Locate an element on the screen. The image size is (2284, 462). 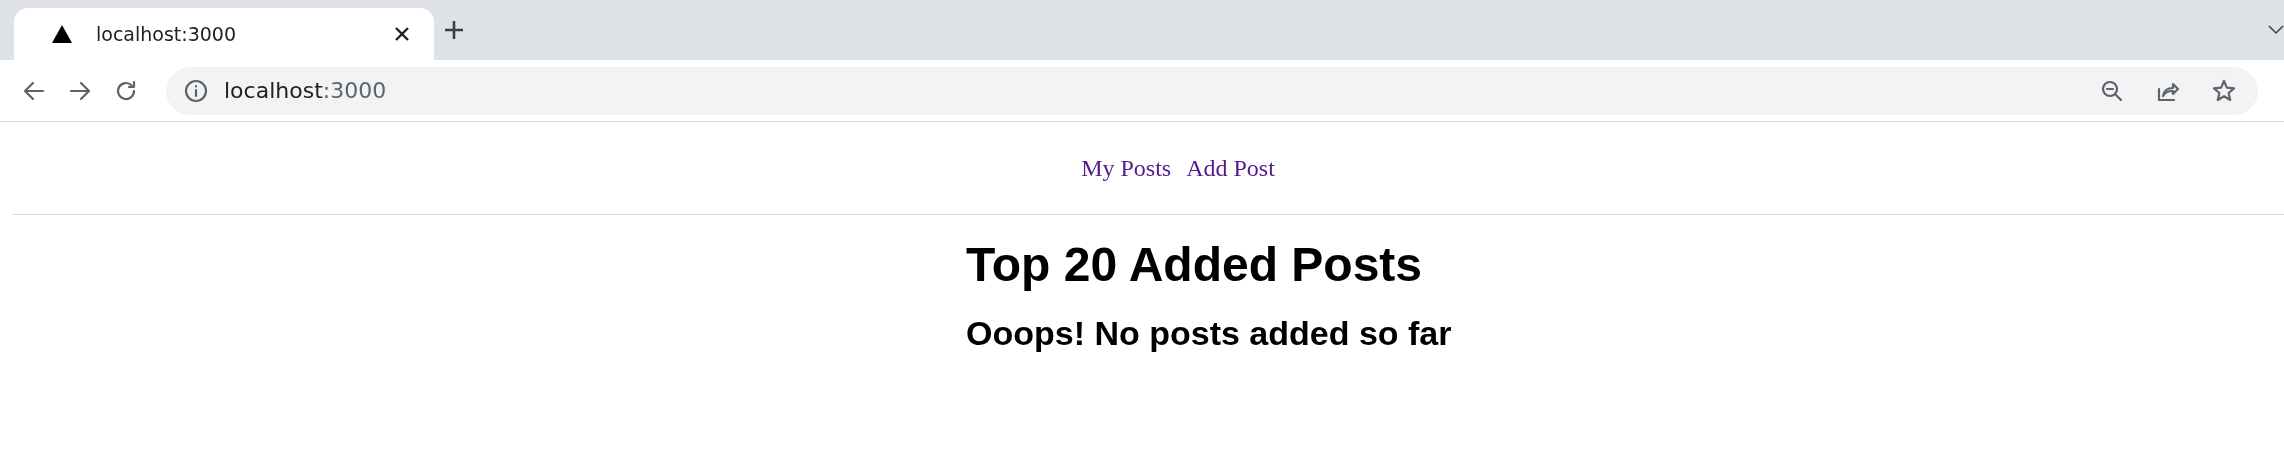
reload-button is located at coordinates (126, 90).